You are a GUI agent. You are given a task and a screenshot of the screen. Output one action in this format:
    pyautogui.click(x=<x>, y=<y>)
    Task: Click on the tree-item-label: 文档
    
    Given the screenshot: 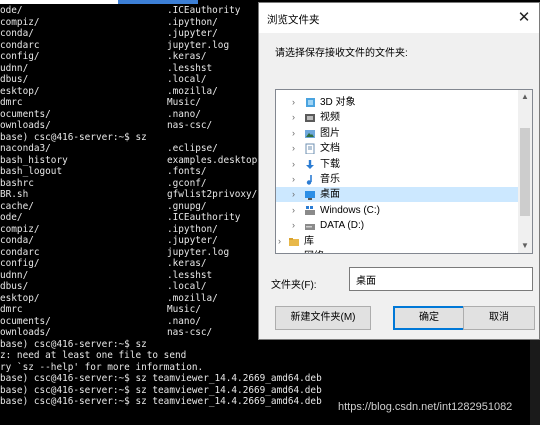 What is the action you would take?
    pyautogui.click(x=330, y=149)
    